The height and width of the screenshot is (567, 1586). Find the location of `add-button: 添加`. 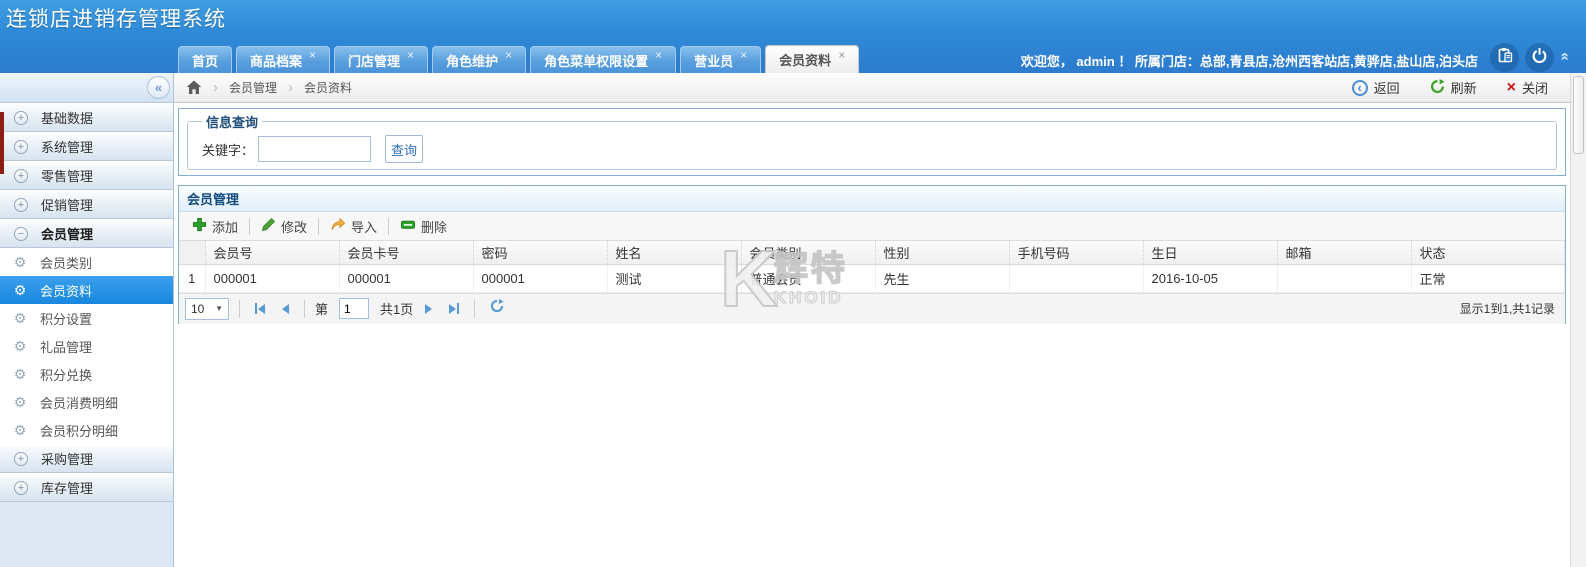

add-button: 添加 is located at coordinates (215, 226).